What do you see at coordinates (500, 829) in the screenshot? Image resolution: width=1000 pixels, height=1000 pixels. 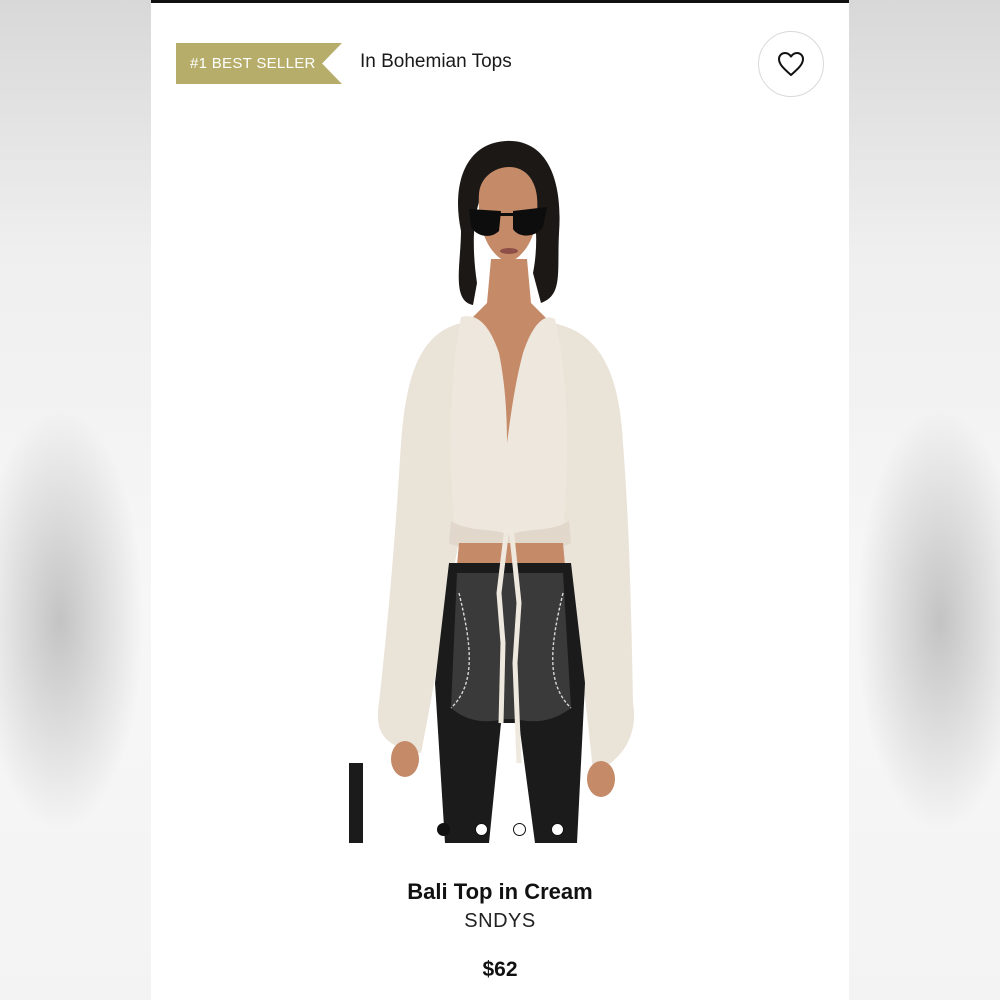 I see `image-pagination` at bounding box center [500, 829].